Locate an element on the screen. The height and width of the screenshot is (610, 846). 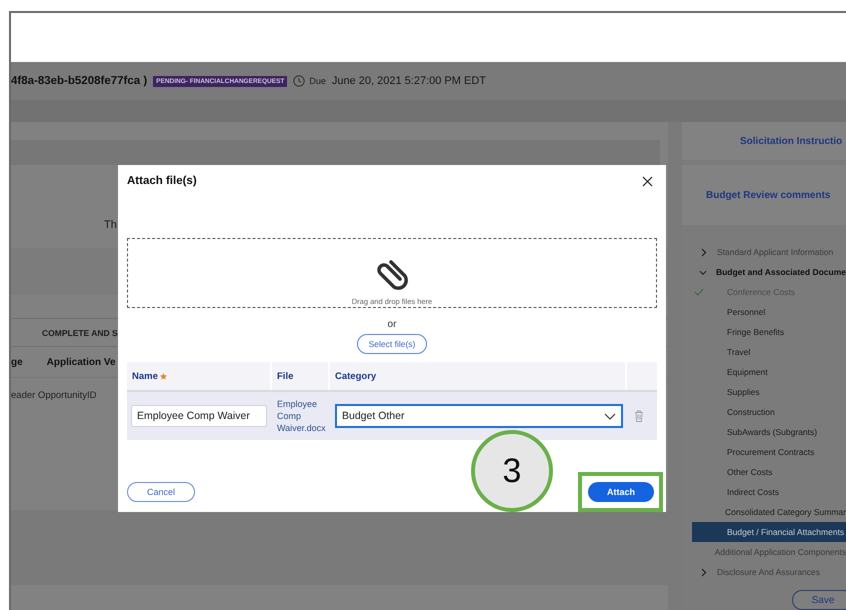
nav-item: Standard Applicant Information is located at coordinates (764, 252).